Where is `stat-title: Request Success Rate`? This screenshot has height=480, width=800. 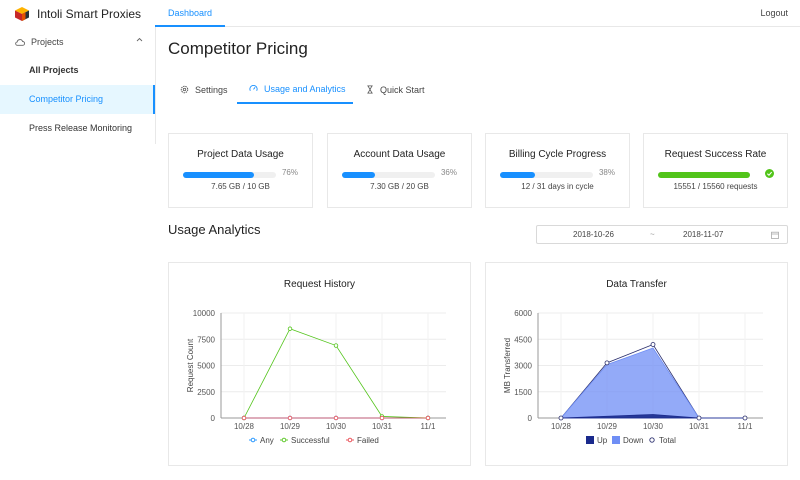
stat-title: Request Success Rate is located at coordinates (715, 154).